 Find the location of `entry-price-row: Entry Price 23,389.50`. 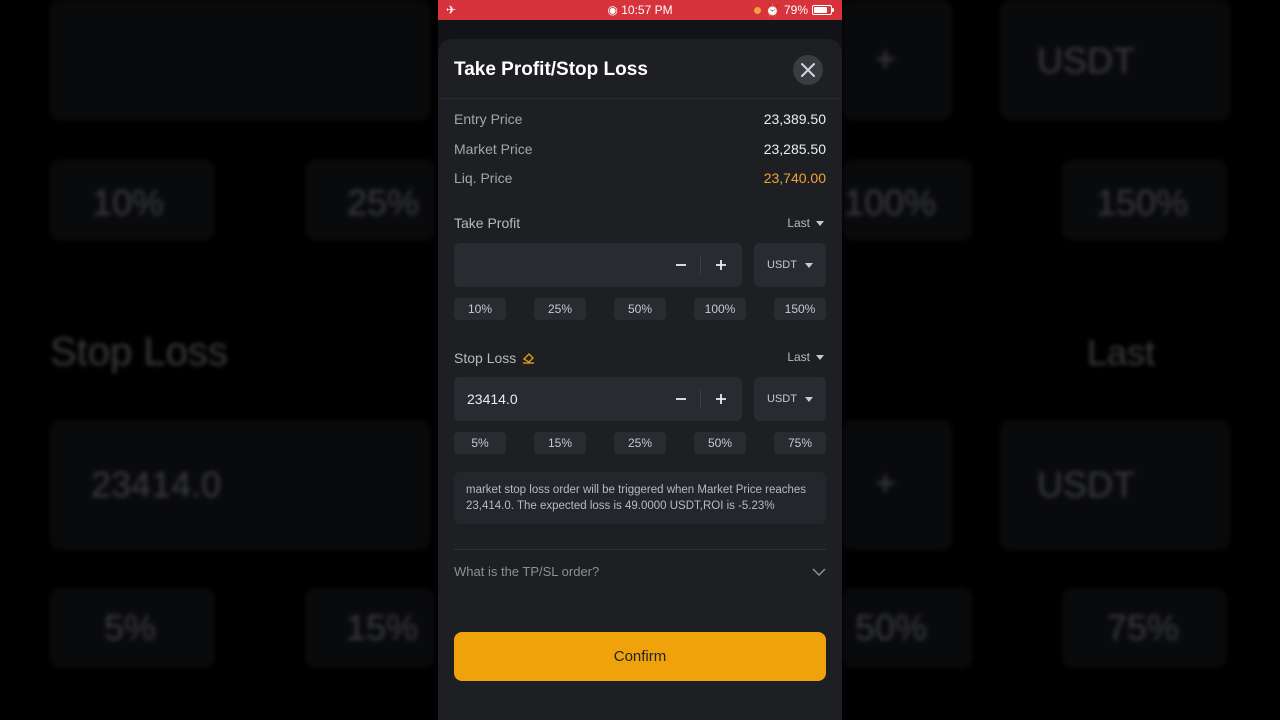

entry-price-row: Entry Price 23,389.50 is located at coordinates (640, 119).